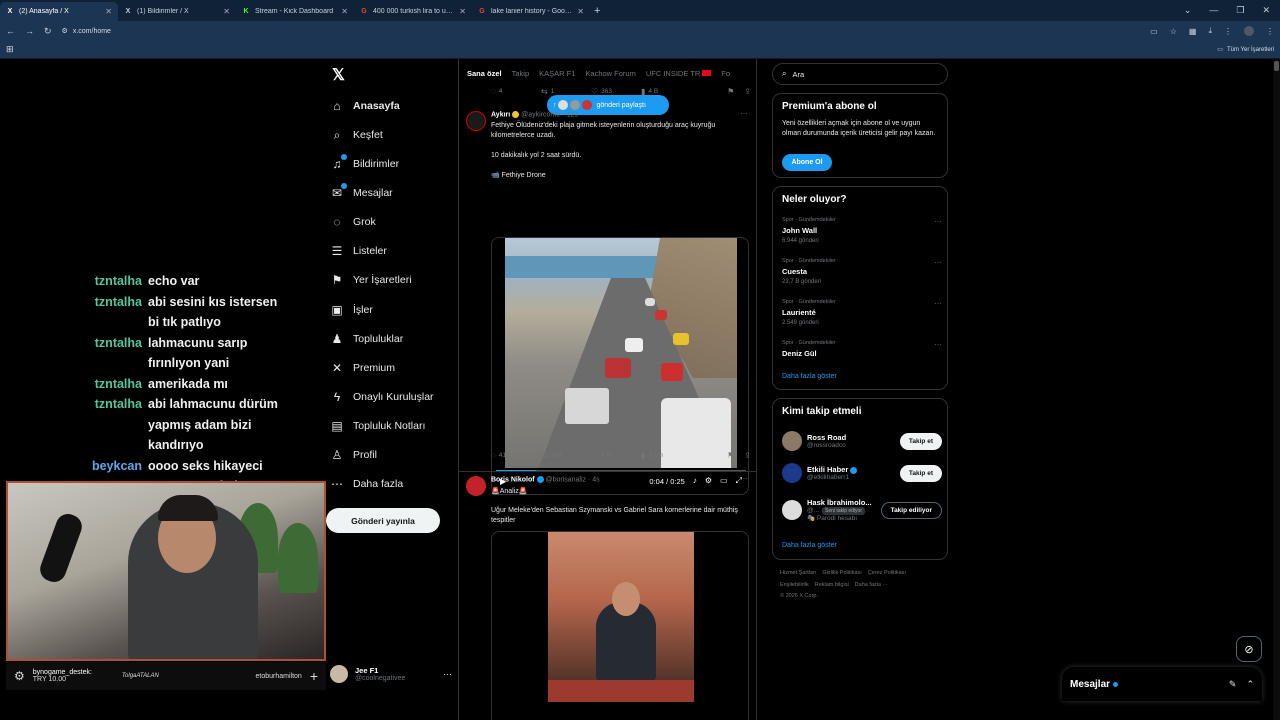 The height and width of the screenshot is (720, 1280). I want to click on new-tab-button: +, so click(597, 11).